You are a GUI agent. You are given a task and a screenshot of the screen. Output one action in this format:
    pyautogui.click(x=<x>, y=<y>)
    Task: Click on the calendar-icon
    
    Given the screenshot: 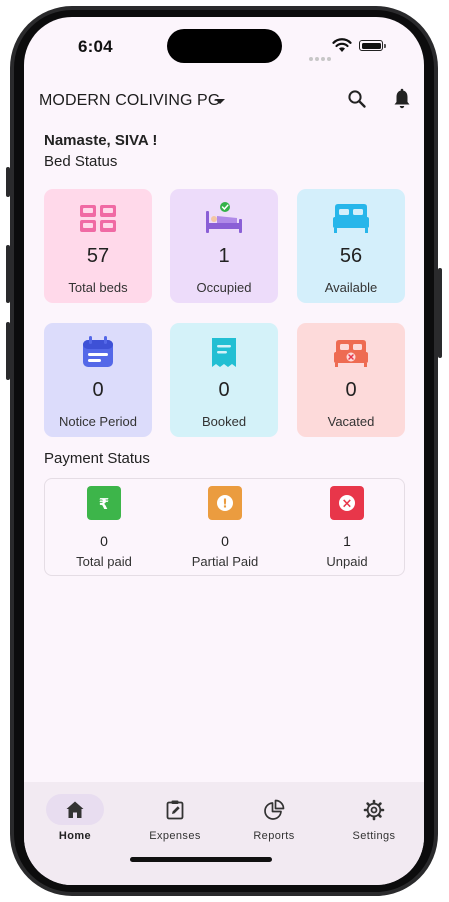 What is the action you would take?
    pyautogui.click(x=98, y=351)
    